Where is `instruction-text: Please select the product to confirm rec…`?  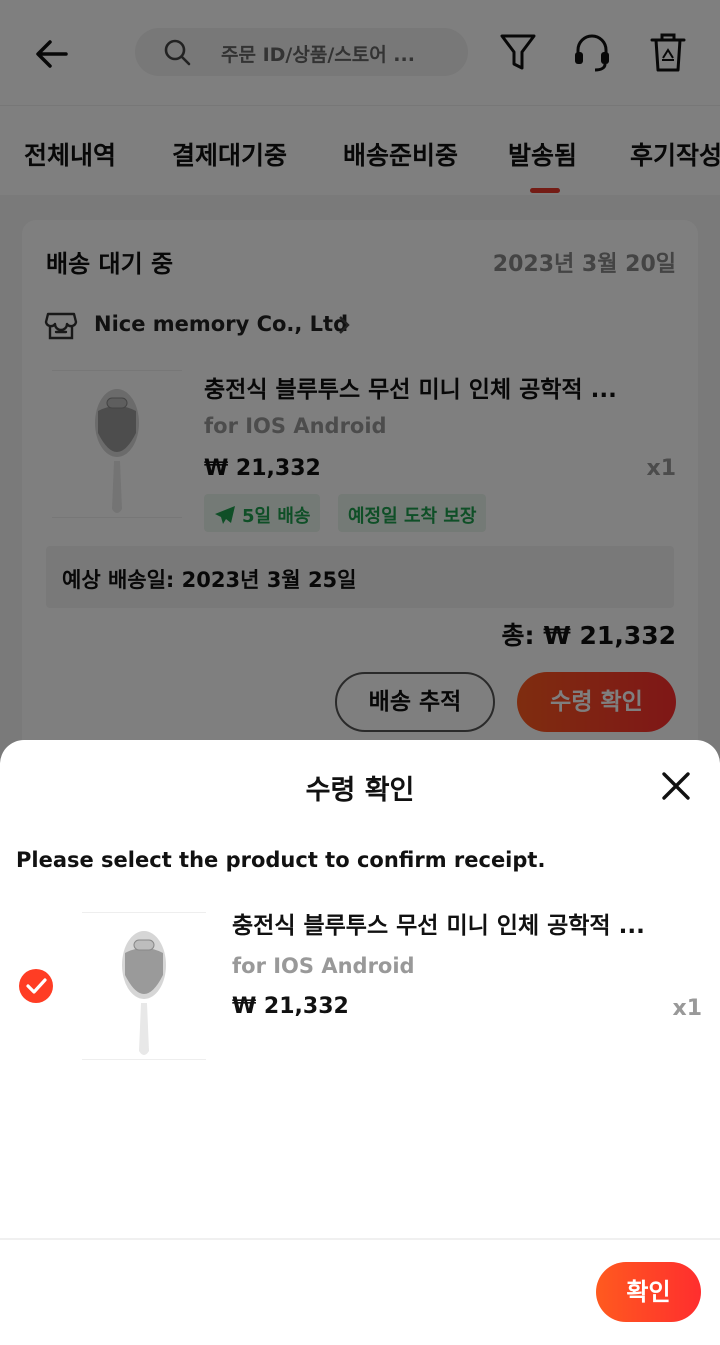 instruction-text: Please select the product to confirm rec… is located at coordinates (281, 860).